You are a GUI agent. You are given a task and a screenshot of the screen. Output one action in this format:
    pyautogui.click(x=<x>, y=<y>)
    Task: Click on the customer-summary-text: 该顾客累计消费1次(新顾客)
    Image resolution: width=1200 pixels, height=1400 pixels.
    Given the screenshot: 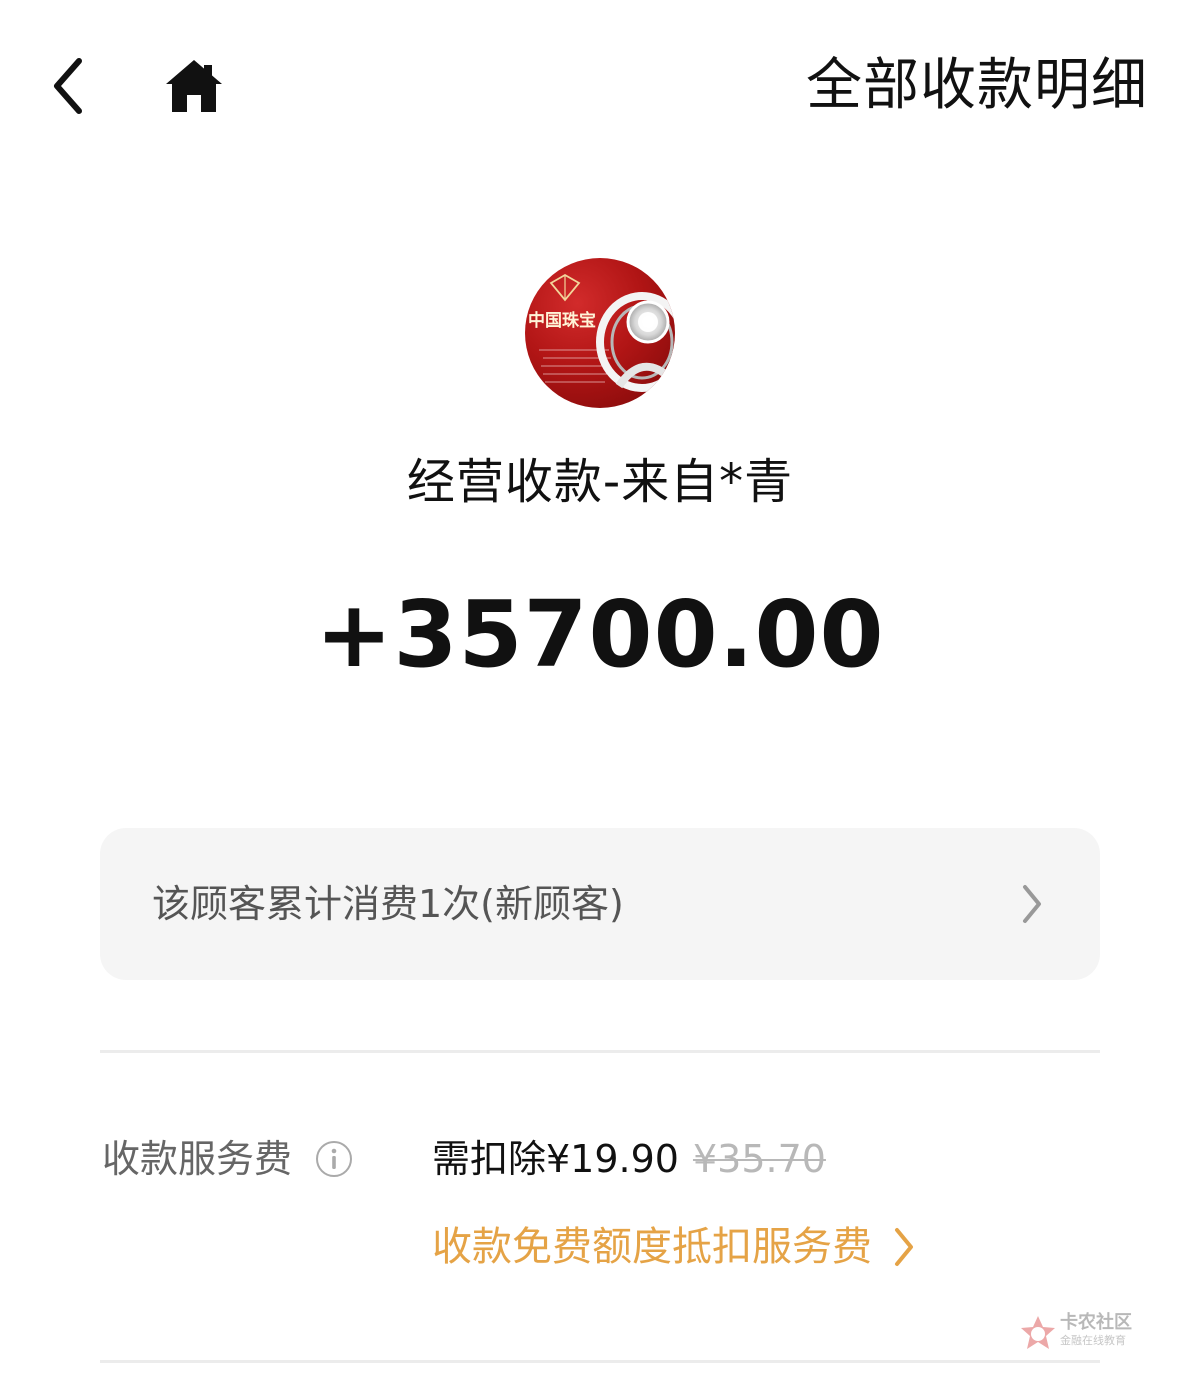 What is the action you would take?
    pyautogui.click(x=388, y=904)
    